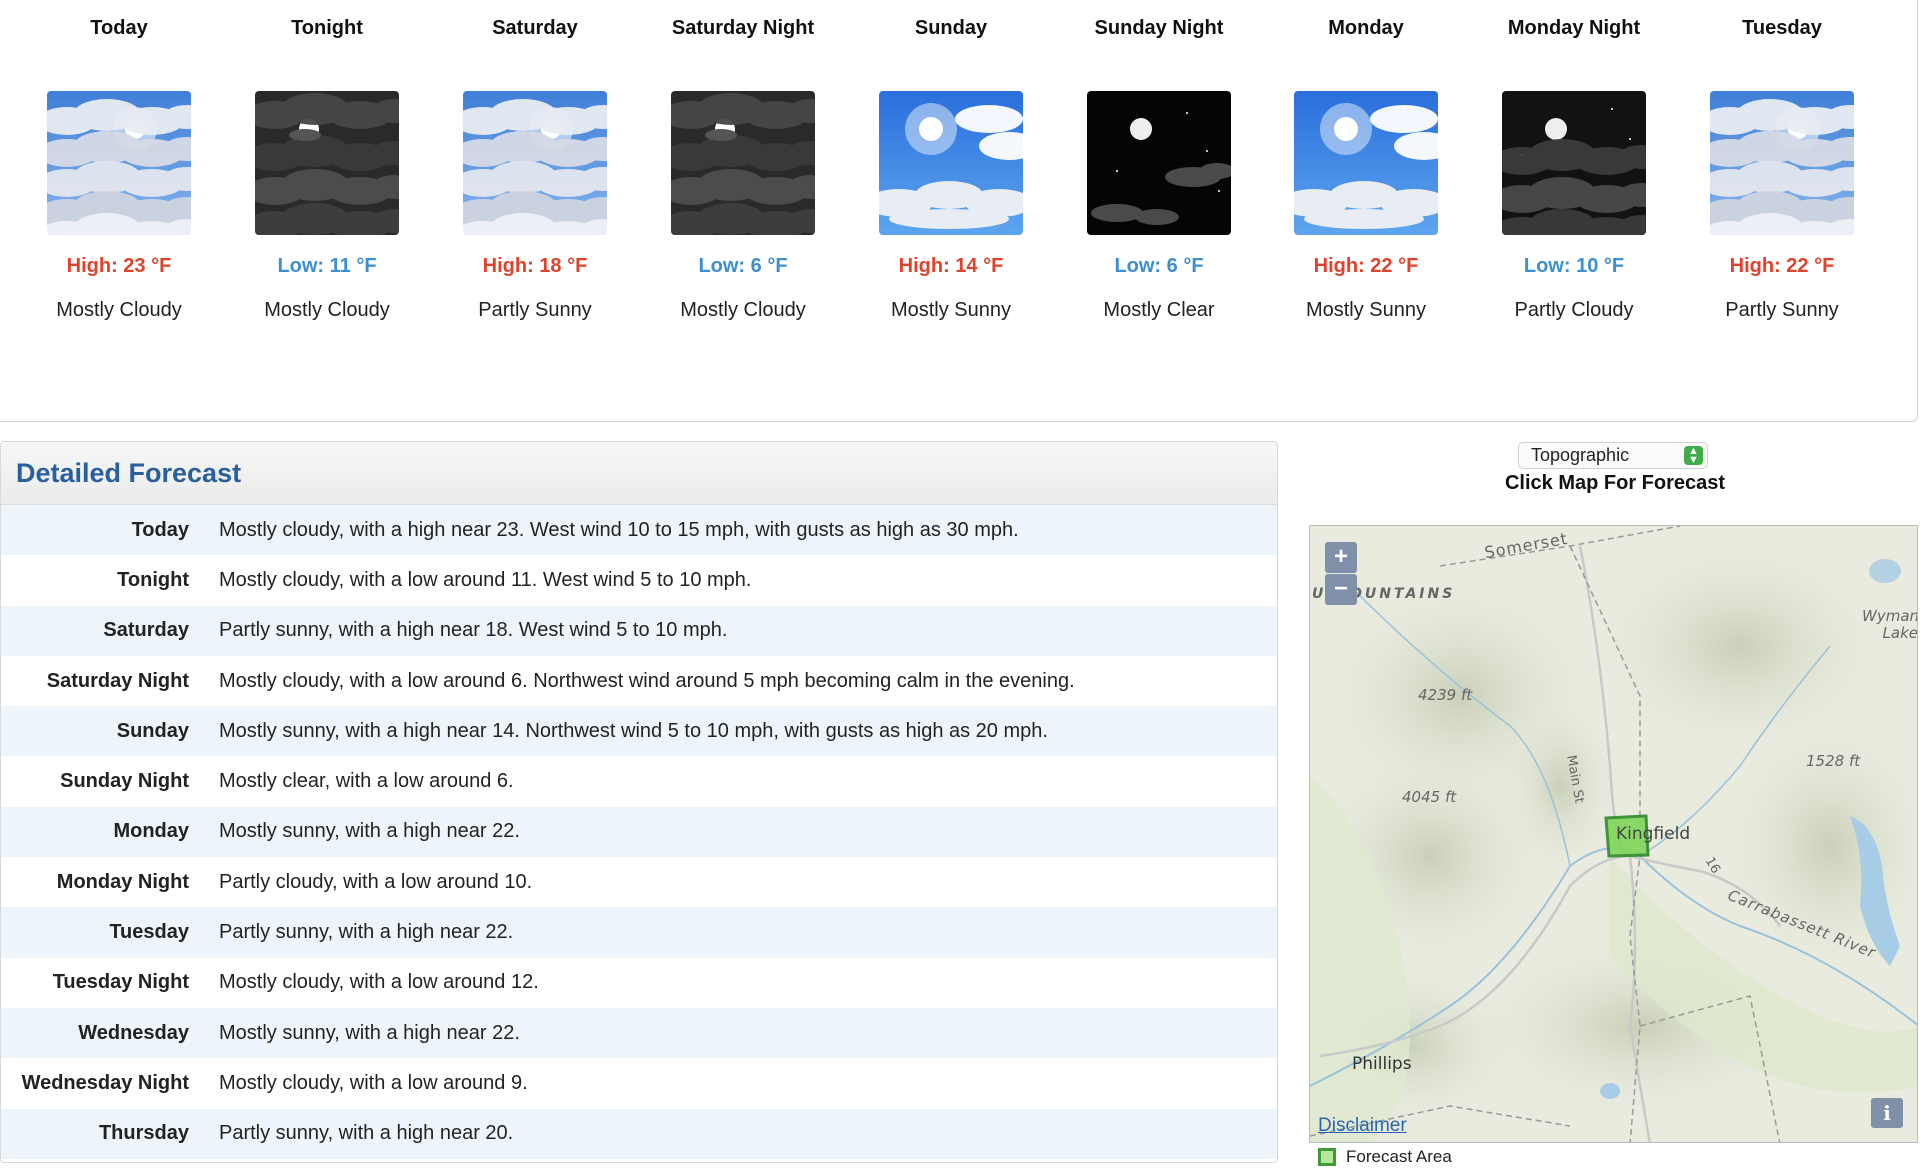 This screenshot has width=1920, height=1171. What do you see at coordinates (1782, 28) in the screenshot?
I see `period-name: Tuesday` at bounding box center [1782, 28].